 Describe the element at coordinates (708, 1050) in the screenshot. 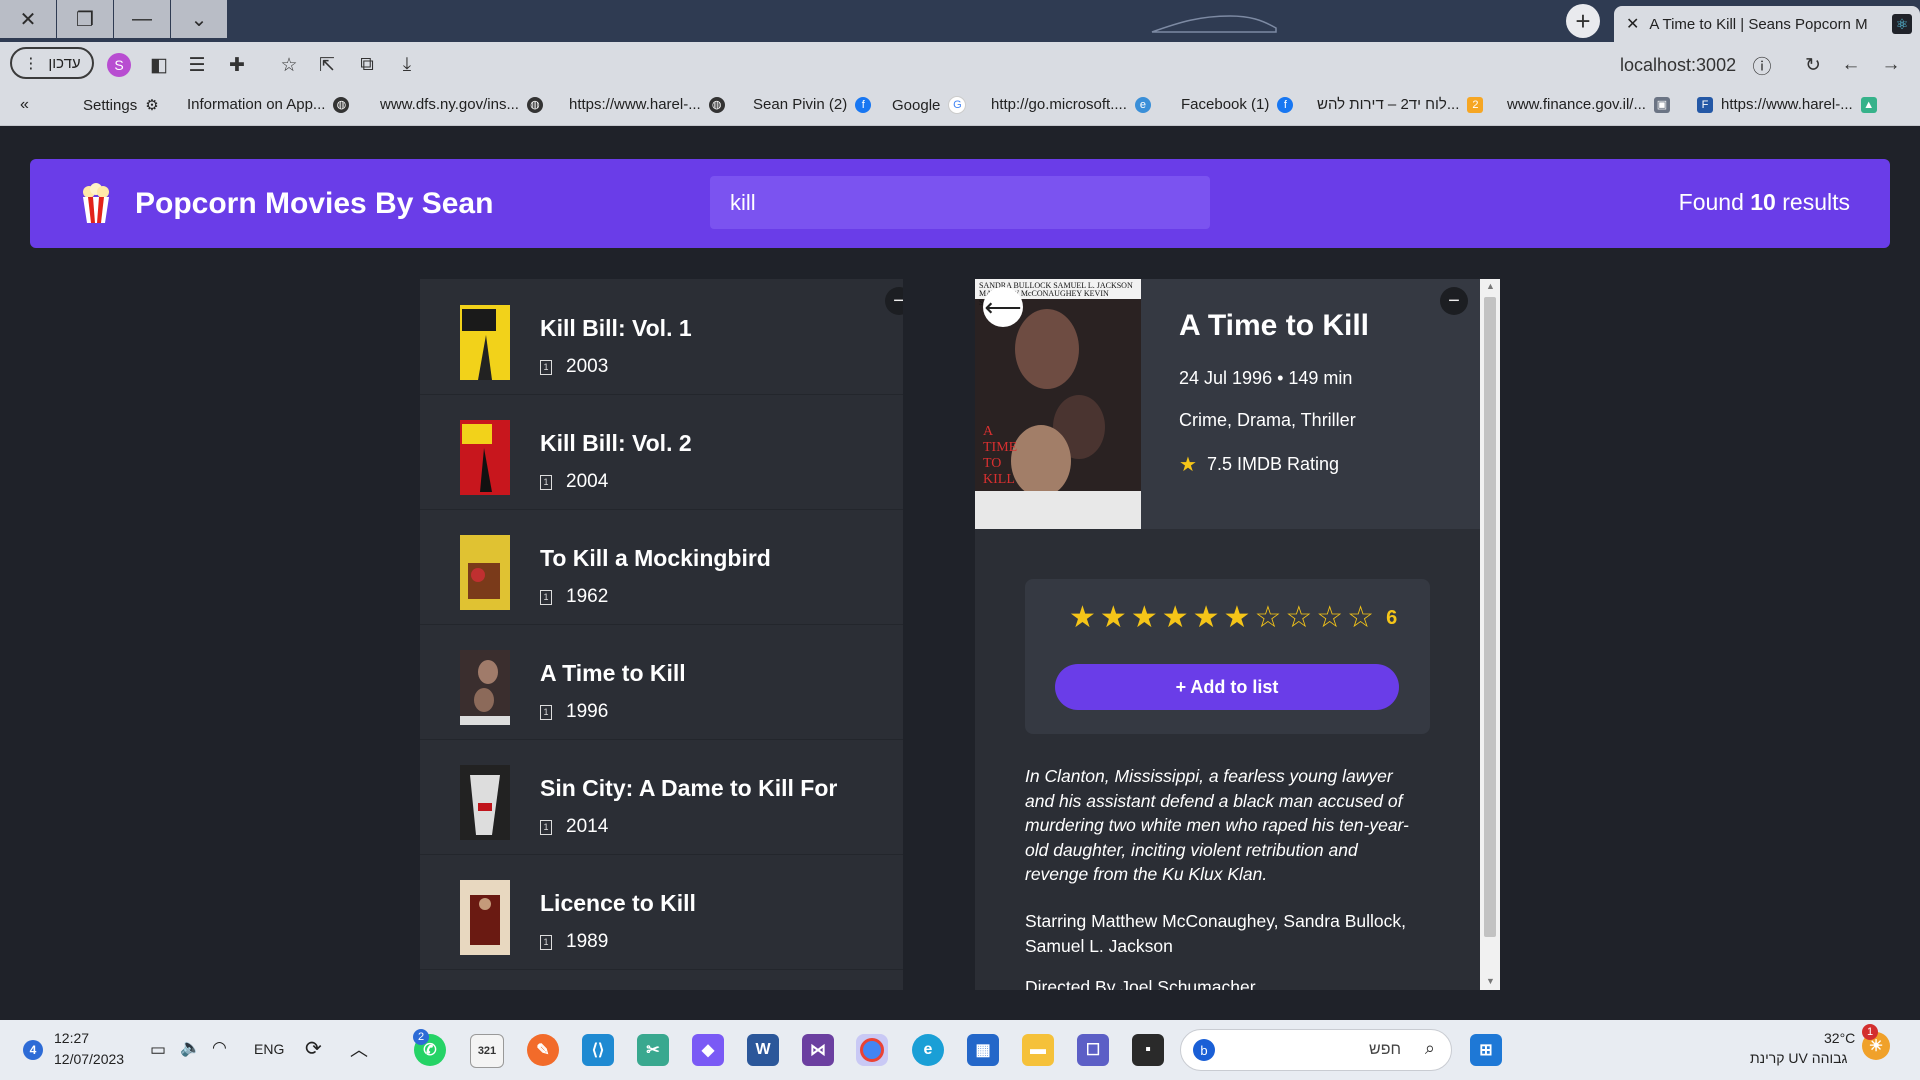

I see `devhome-icon: ◆` at that location.